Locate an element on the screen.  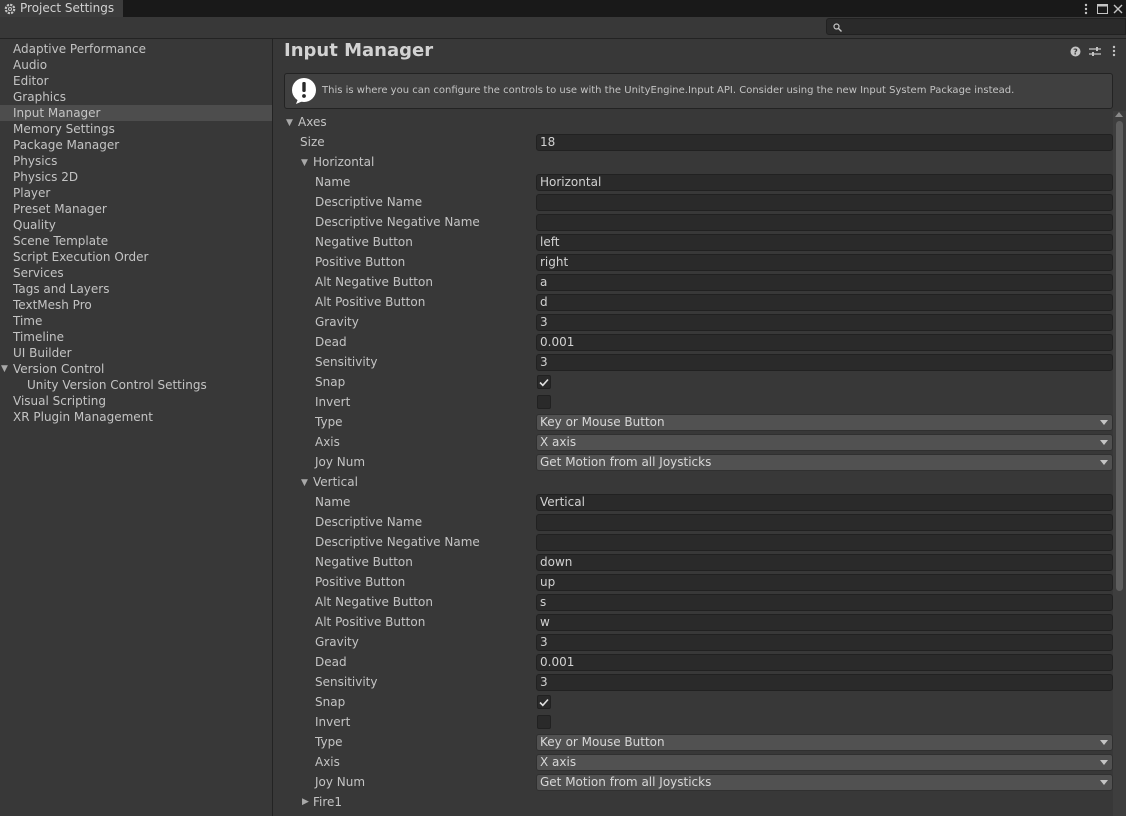
sidebar-item-label: Physics is located at coordinates (35, 161).